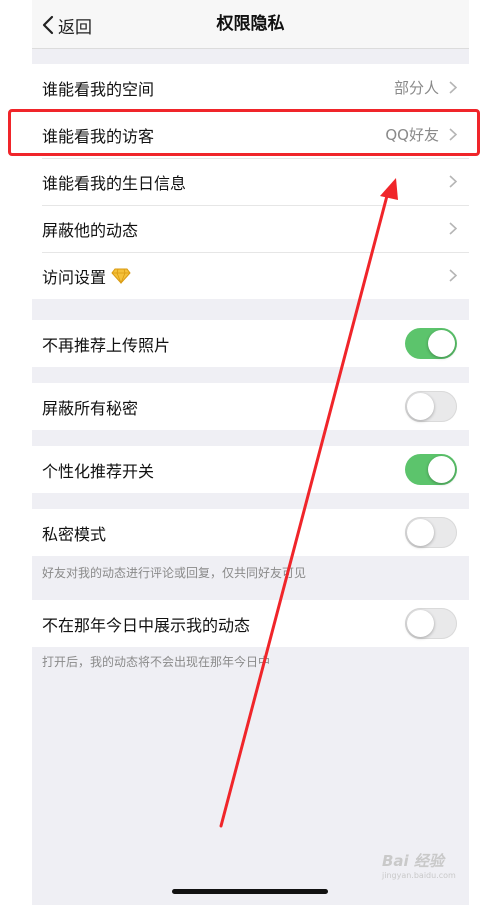 This screenshot has width=500, height=905. I want to click on row-private-mode: 私密模式, so click(250, 532).